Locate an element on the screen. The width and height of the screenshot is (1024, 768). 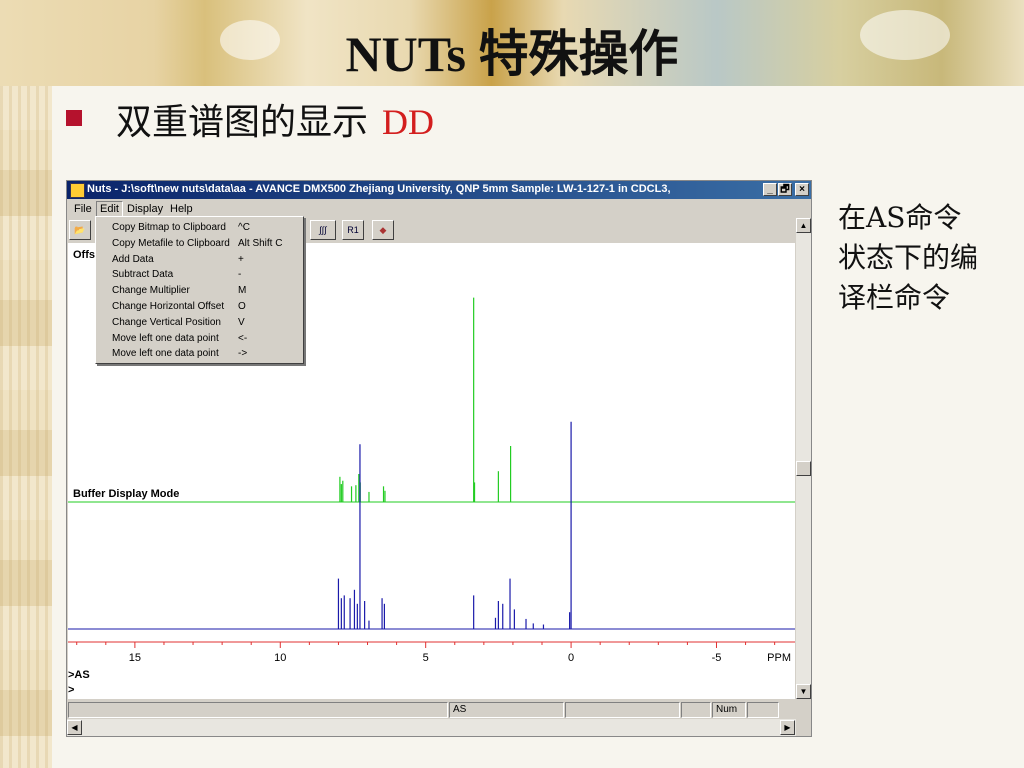
scroll-down-button: ▼ is located at coordinates (803, 691).